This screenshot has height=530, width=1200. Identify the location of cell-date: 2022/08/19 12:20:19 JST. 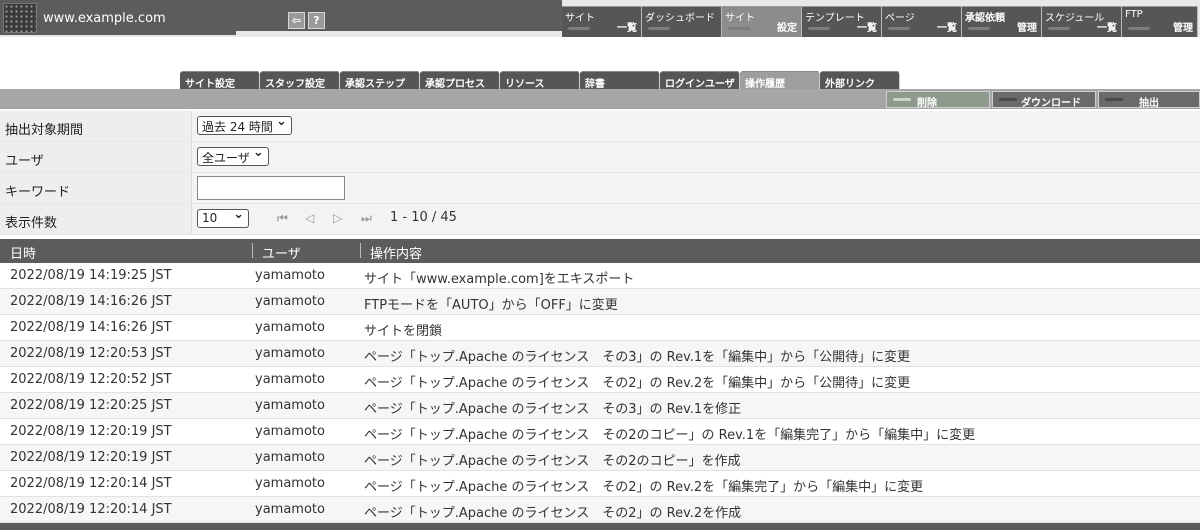
(91, 457).